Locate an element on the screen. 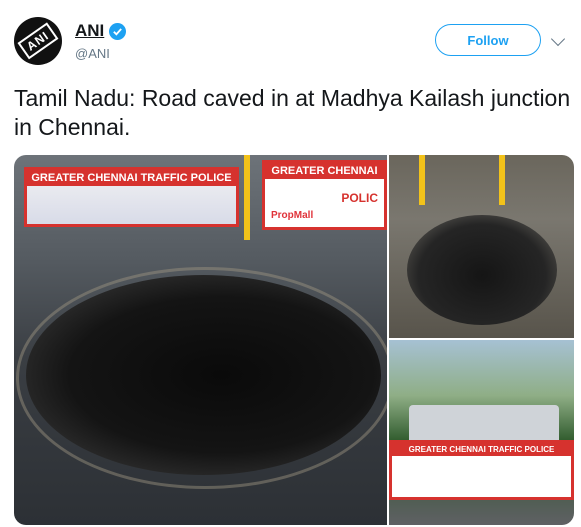  banner-greater-chennai: GREATER CHENNAI POLIC PropMall is located at coordinates (324, 195).